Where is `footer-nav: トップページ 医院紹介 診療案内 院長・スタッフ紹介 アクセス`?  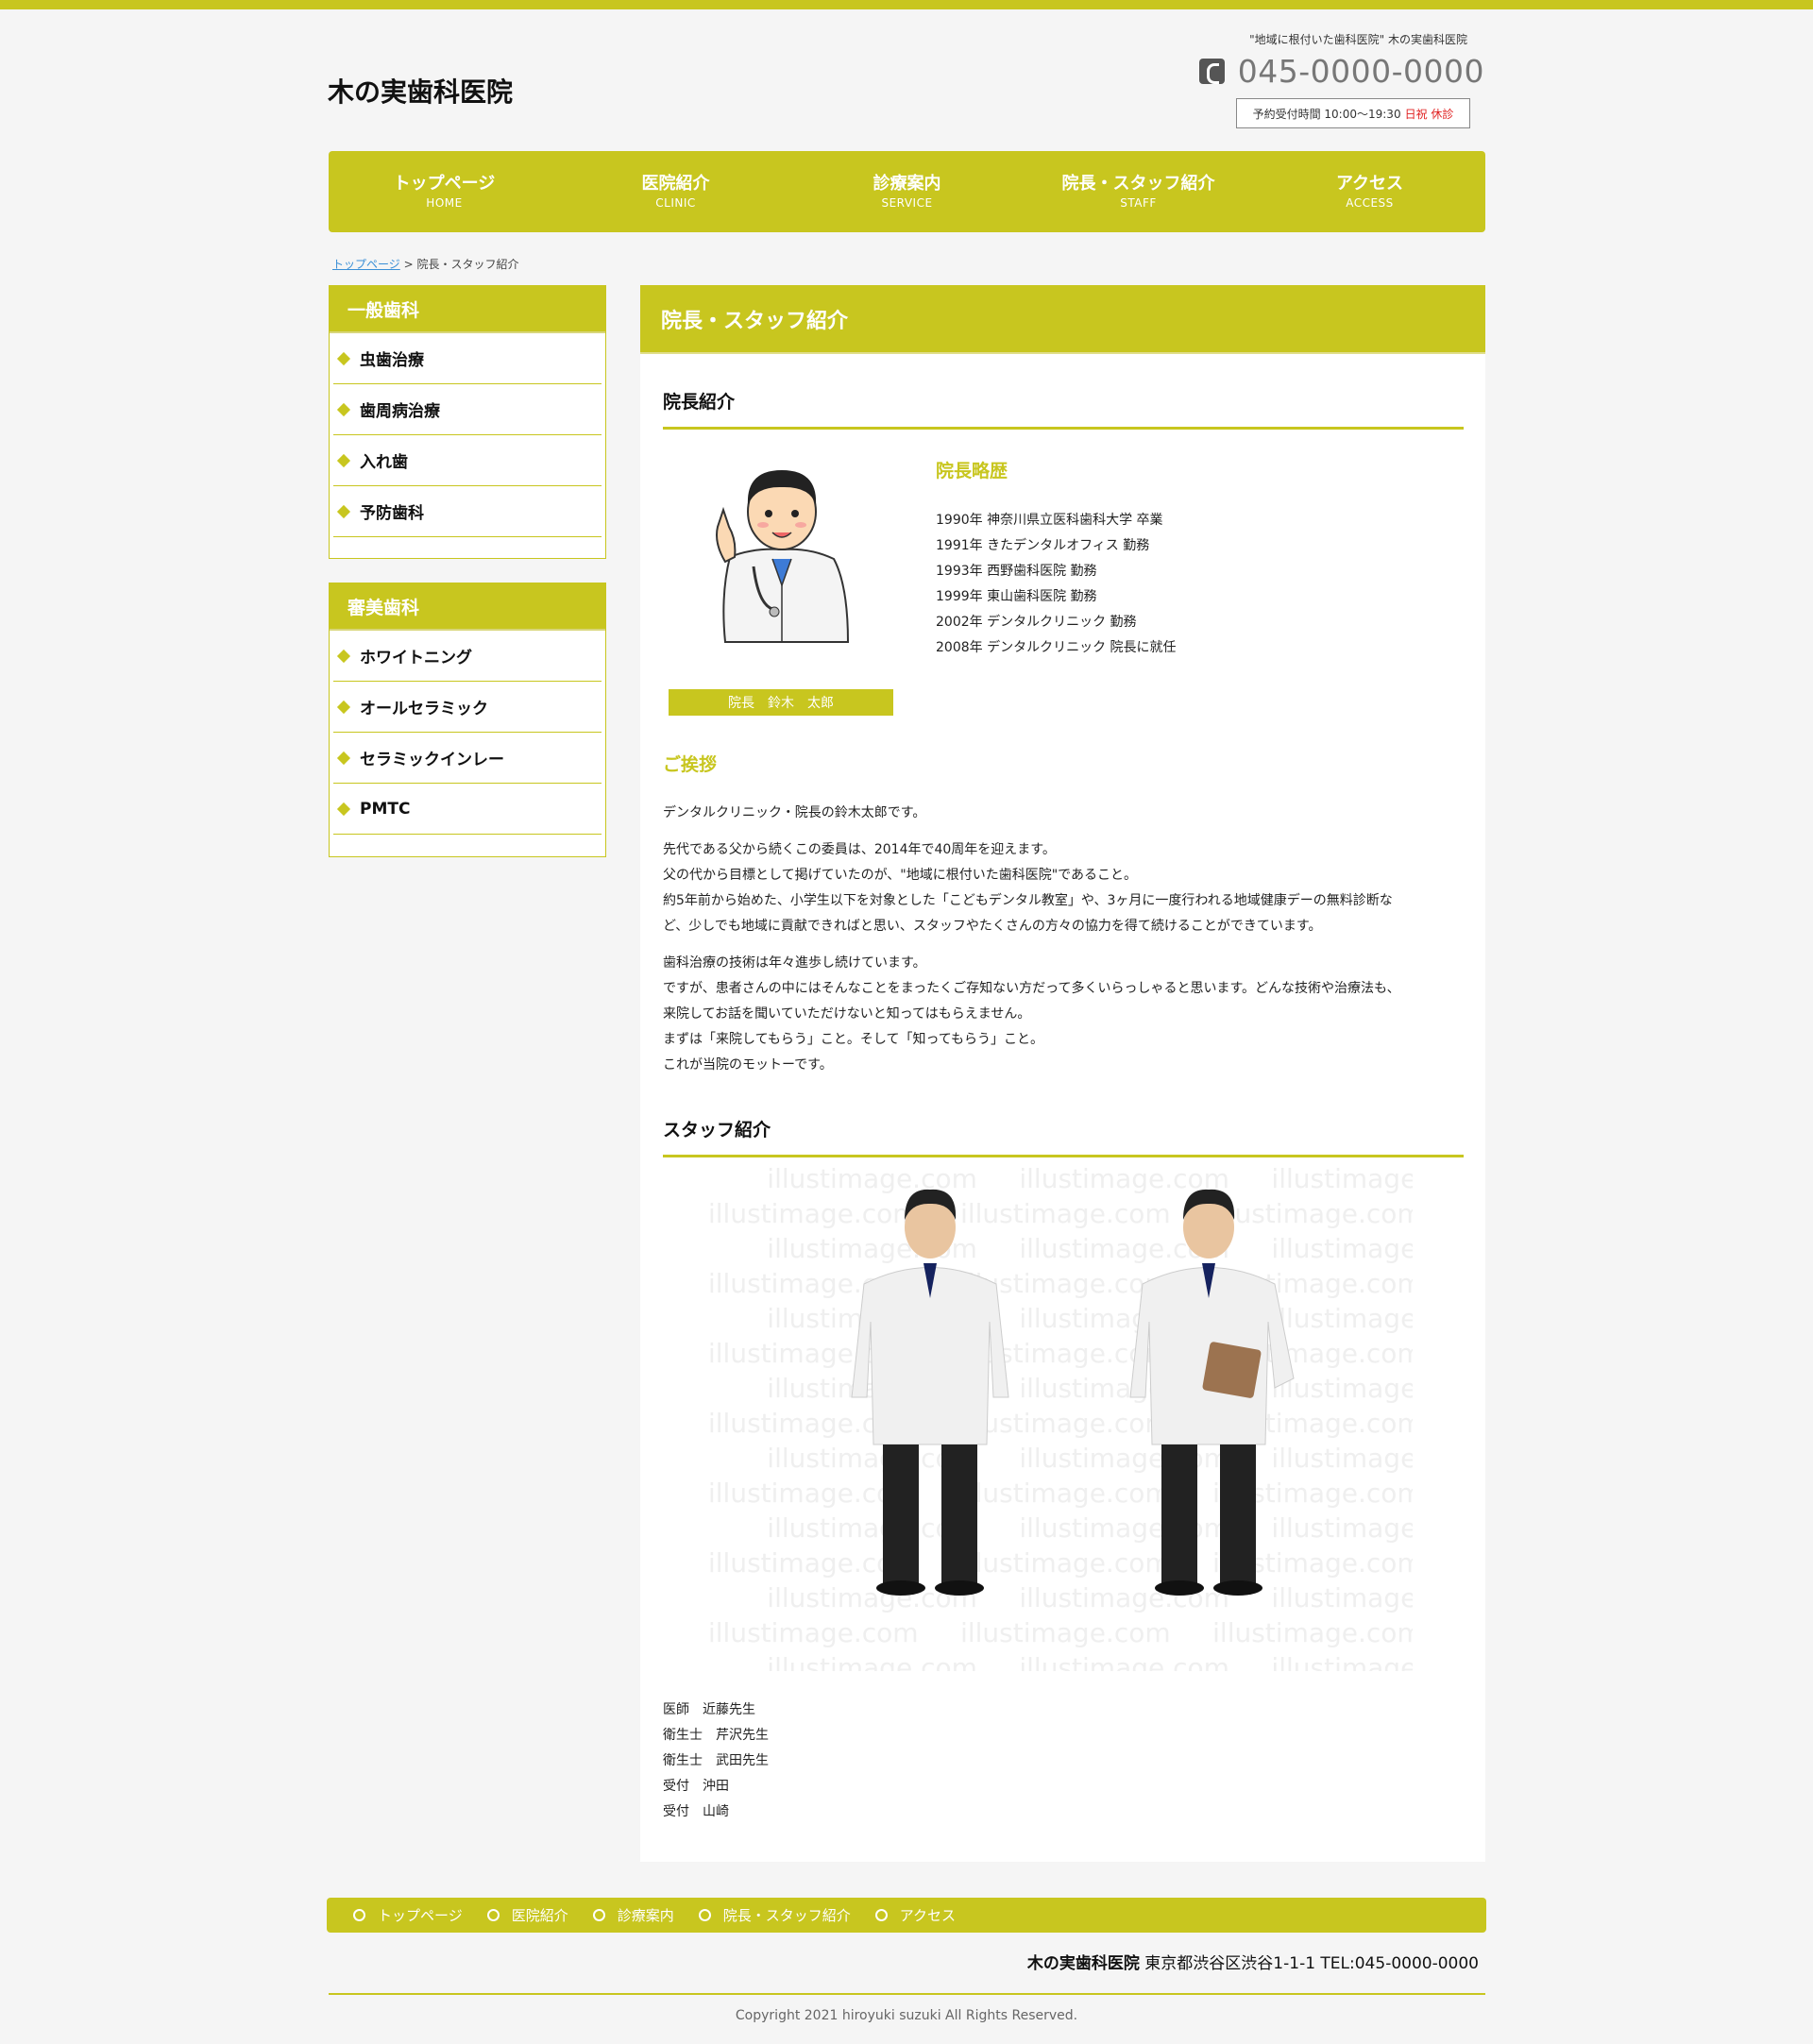
footer-nav: トップページ 医院紹介 診療案内 院長・スタッフ紹介 アクセス is located at coordinates (906, 1916).